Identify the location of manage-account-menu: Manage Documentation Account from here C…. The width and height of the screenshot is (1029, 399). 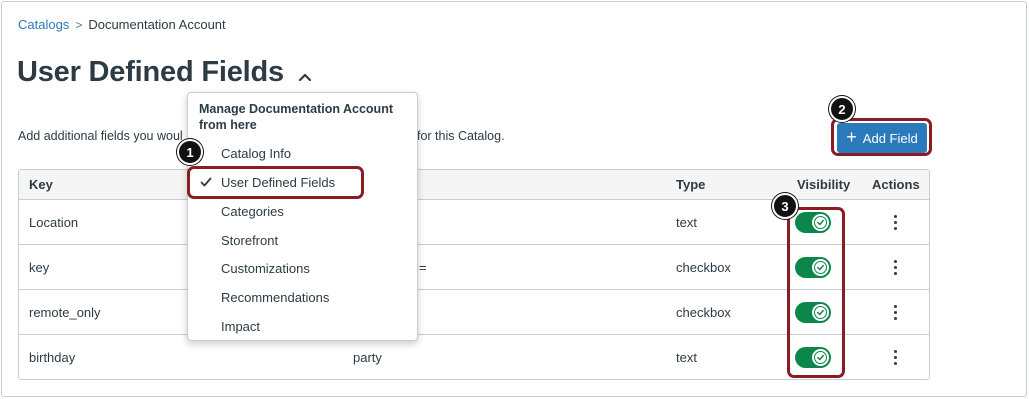
(302, 216).